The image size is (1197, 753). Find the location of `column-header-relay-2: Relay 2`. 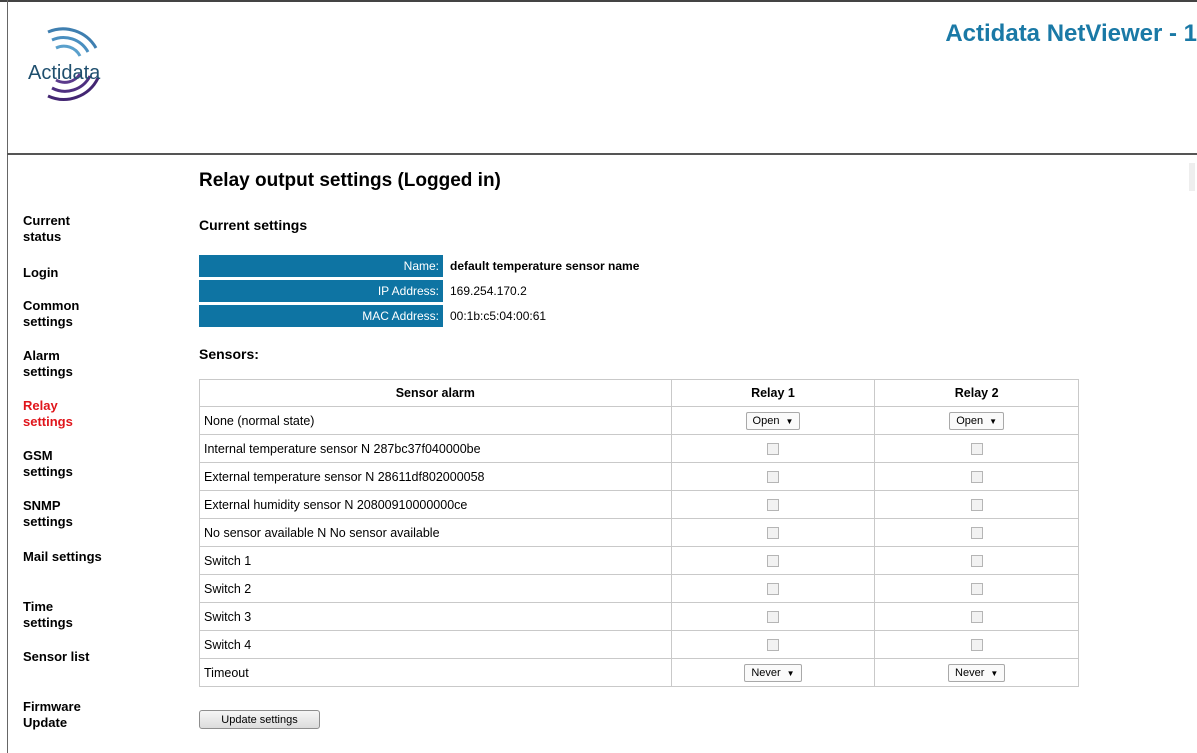

column-header-relay-2: Relay 2 is located at coordinates (976, 393).